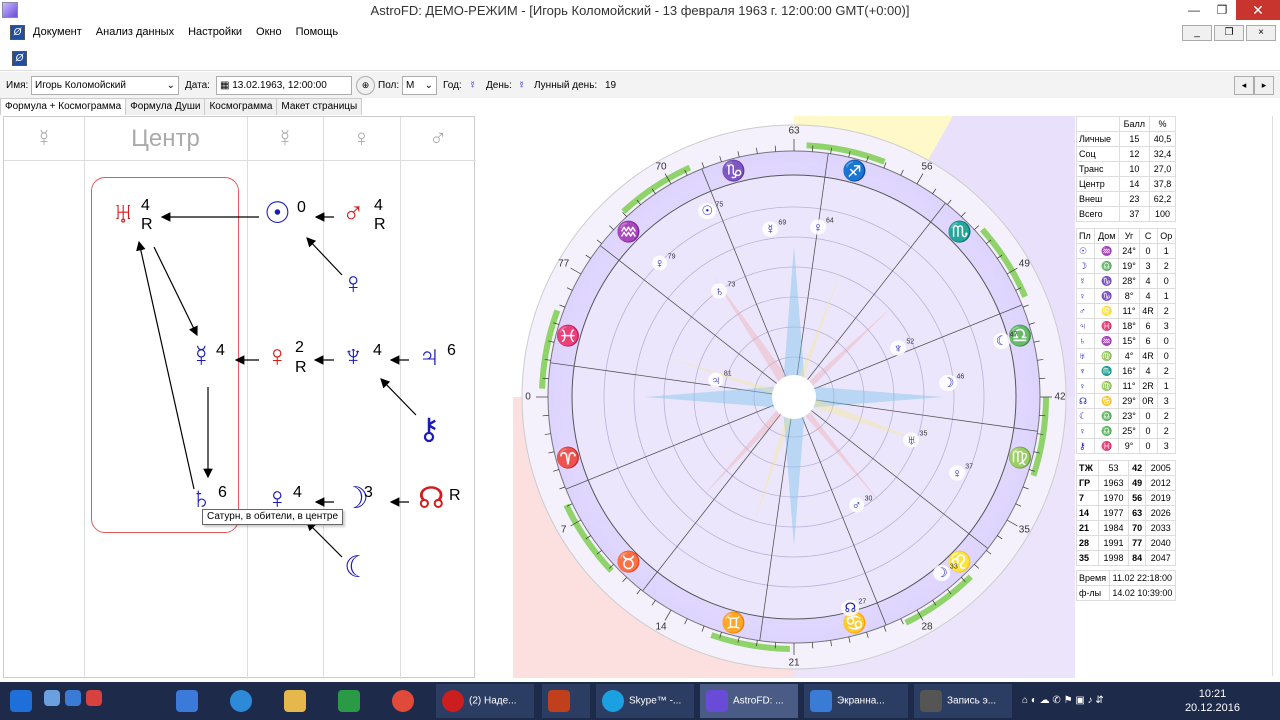 The height and width of the screenshot is (720, 1280). I want to click on clock: 10:21 20.12.2016, so click(1212, 701).